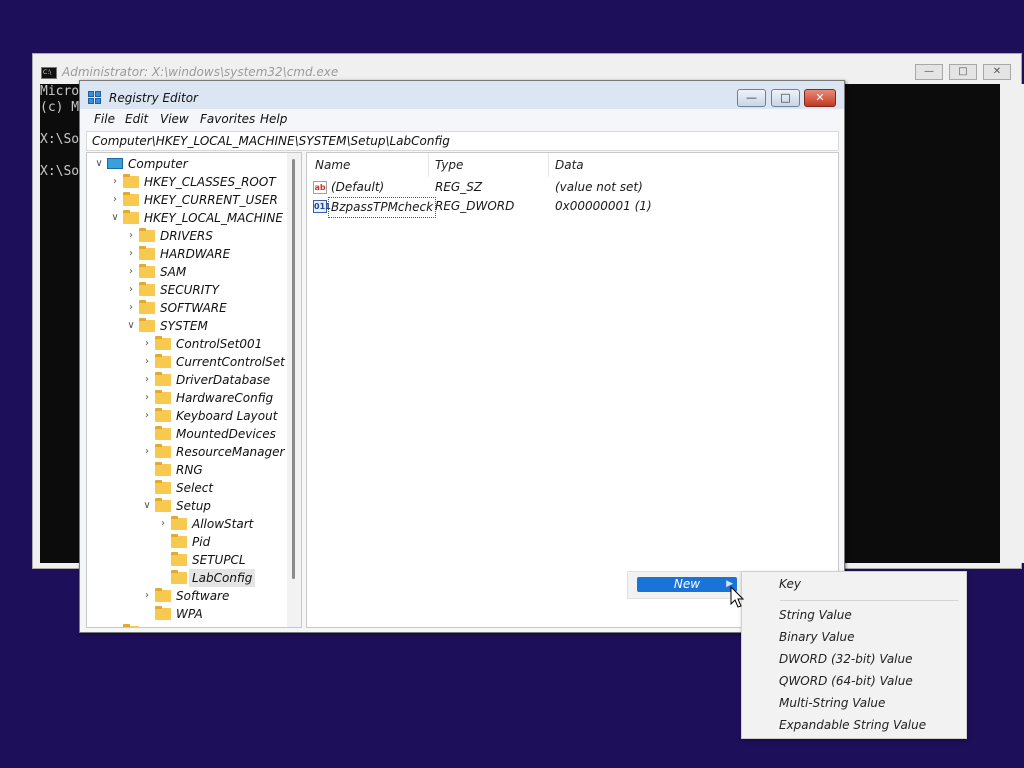  Describe the element at coordinates (230, 452) in the screenshot. I see `tree-item-label: ResourceManager` at that location.